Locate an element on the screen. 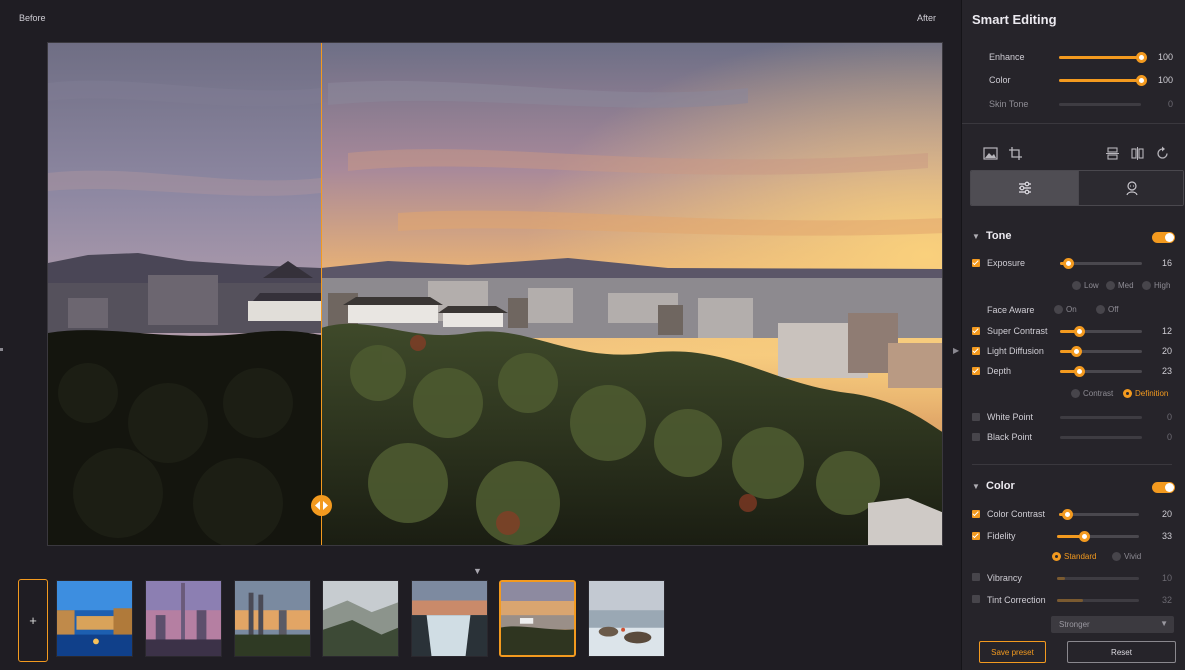  super-contrast-slider is located at coordinates (1101, 331).